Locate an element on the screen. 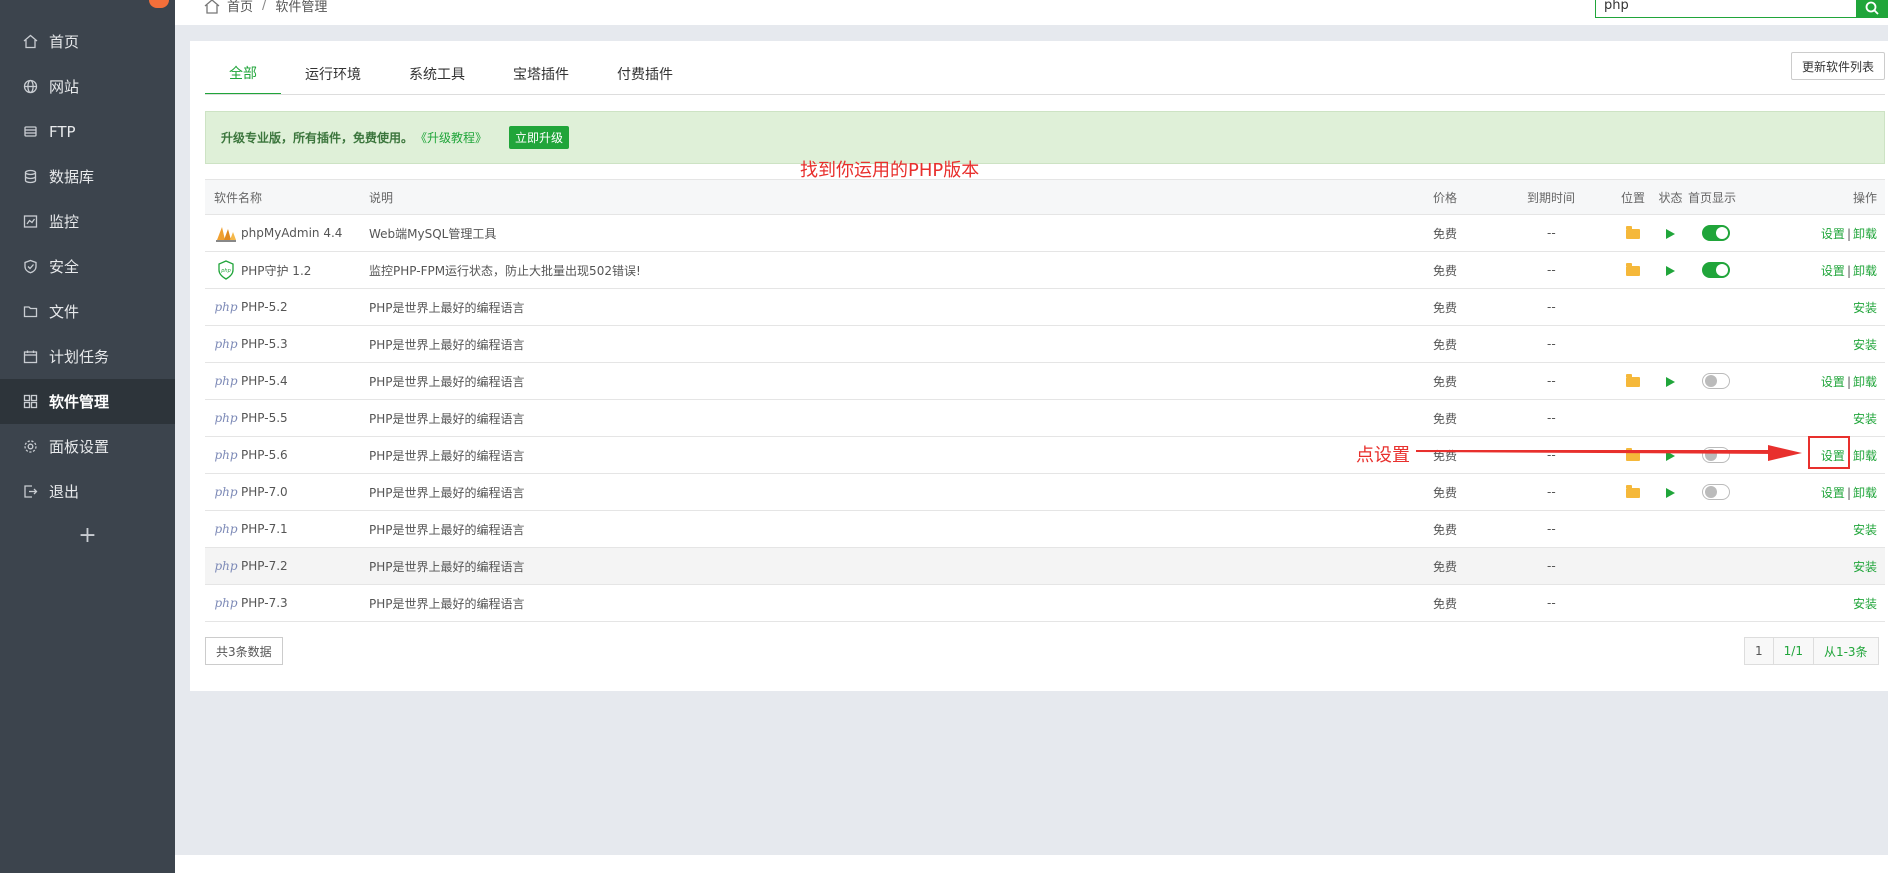 The image size is (1888, 873). software-name: PHP-5.2 is located at coordinates (264, 307).